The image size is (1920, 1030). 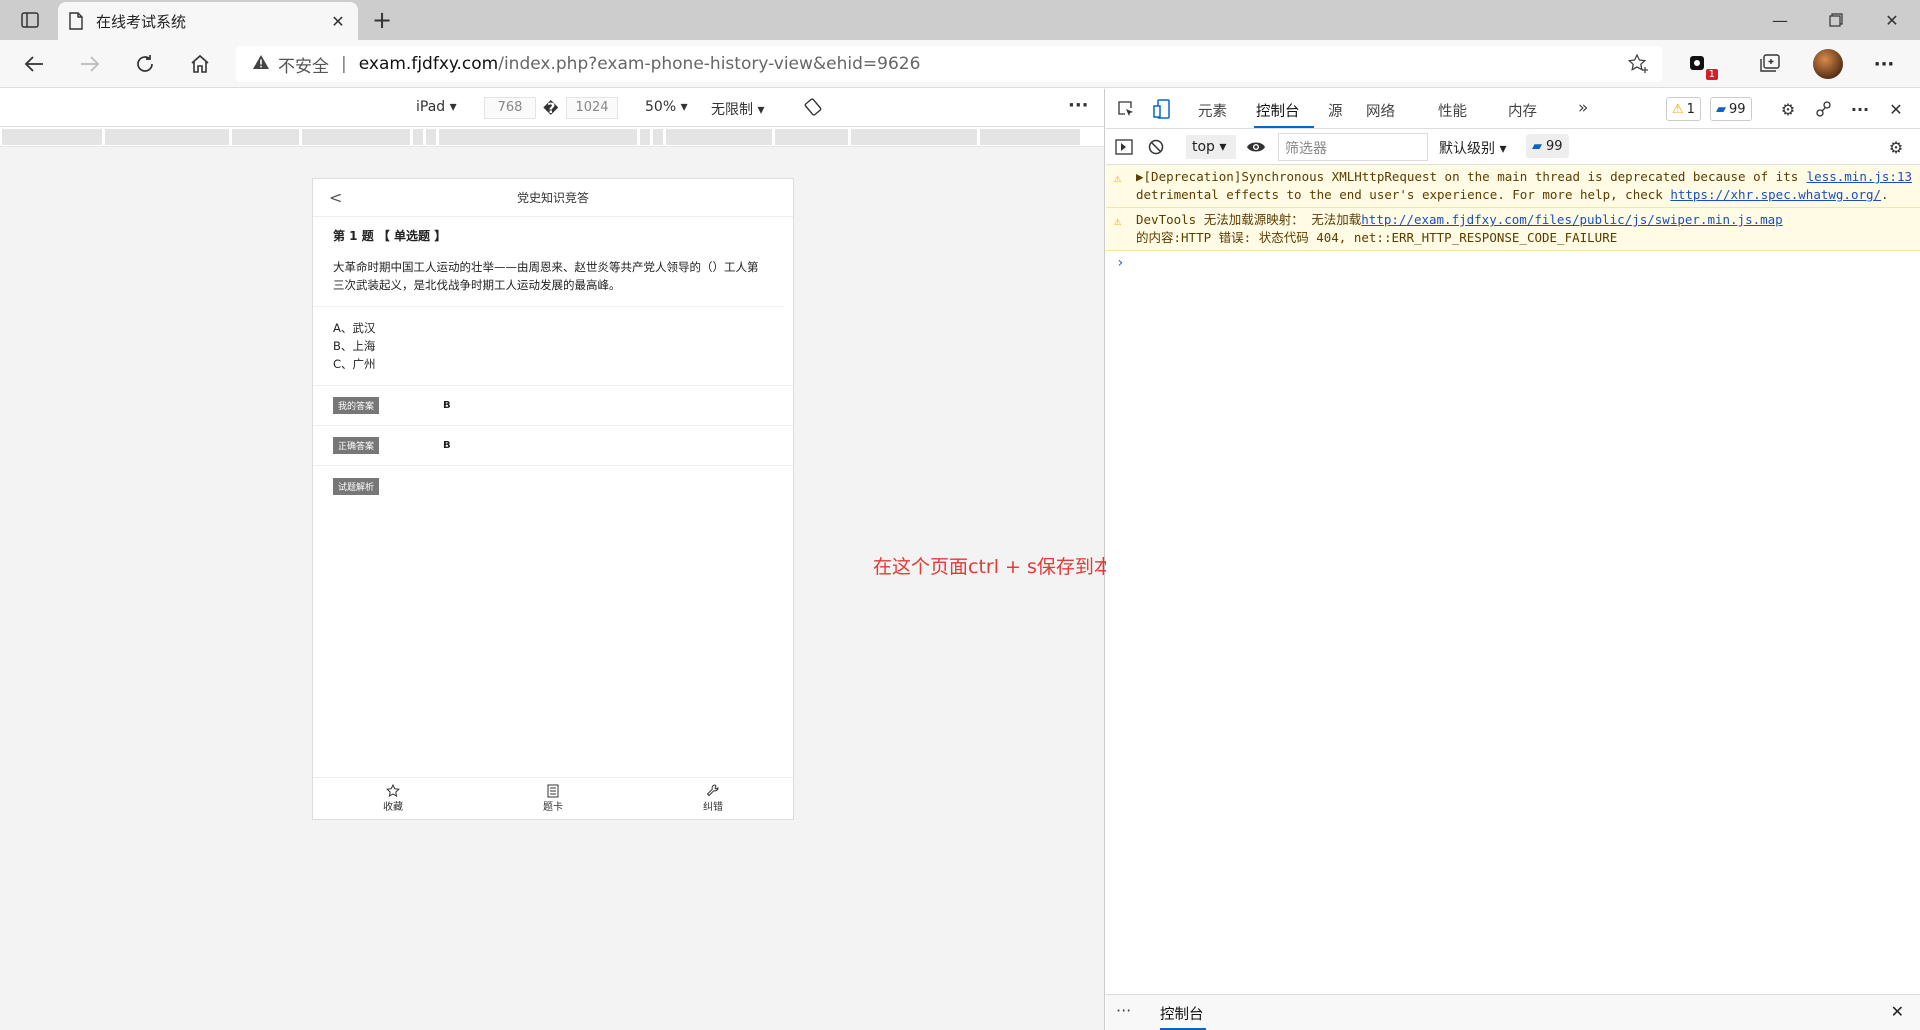 I want to click on tab-sources: 源, so click(x=1335, y=110).